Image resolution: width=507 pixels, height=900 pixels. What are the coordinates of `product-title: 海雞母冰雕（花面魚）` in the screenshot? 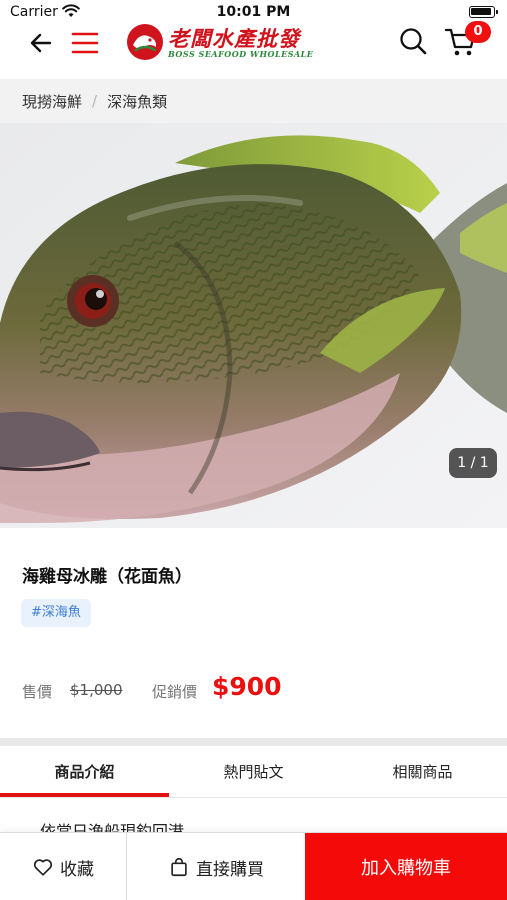 It's located at (107, 577).